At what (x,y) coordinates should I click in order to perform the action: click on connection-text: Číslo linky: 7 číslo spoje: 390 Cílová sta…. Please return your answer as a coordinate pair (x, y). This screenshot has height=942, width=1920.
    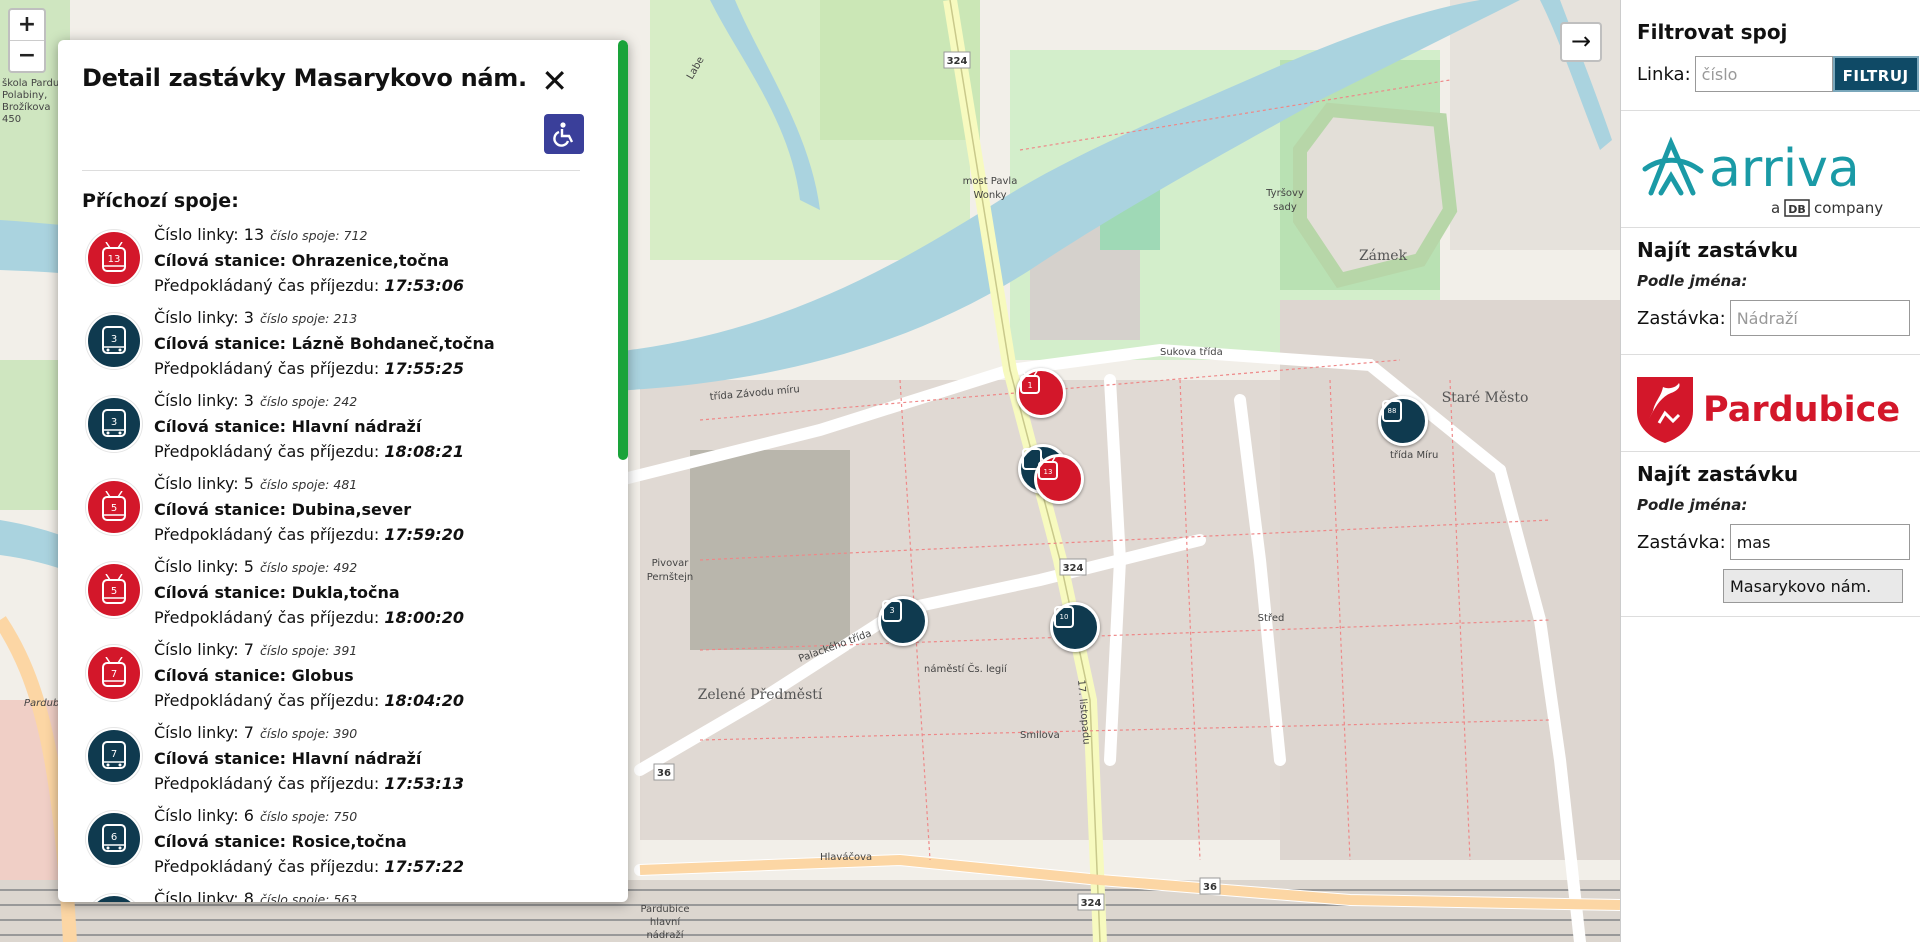
    Looking at the image, I should click on (309, 761).